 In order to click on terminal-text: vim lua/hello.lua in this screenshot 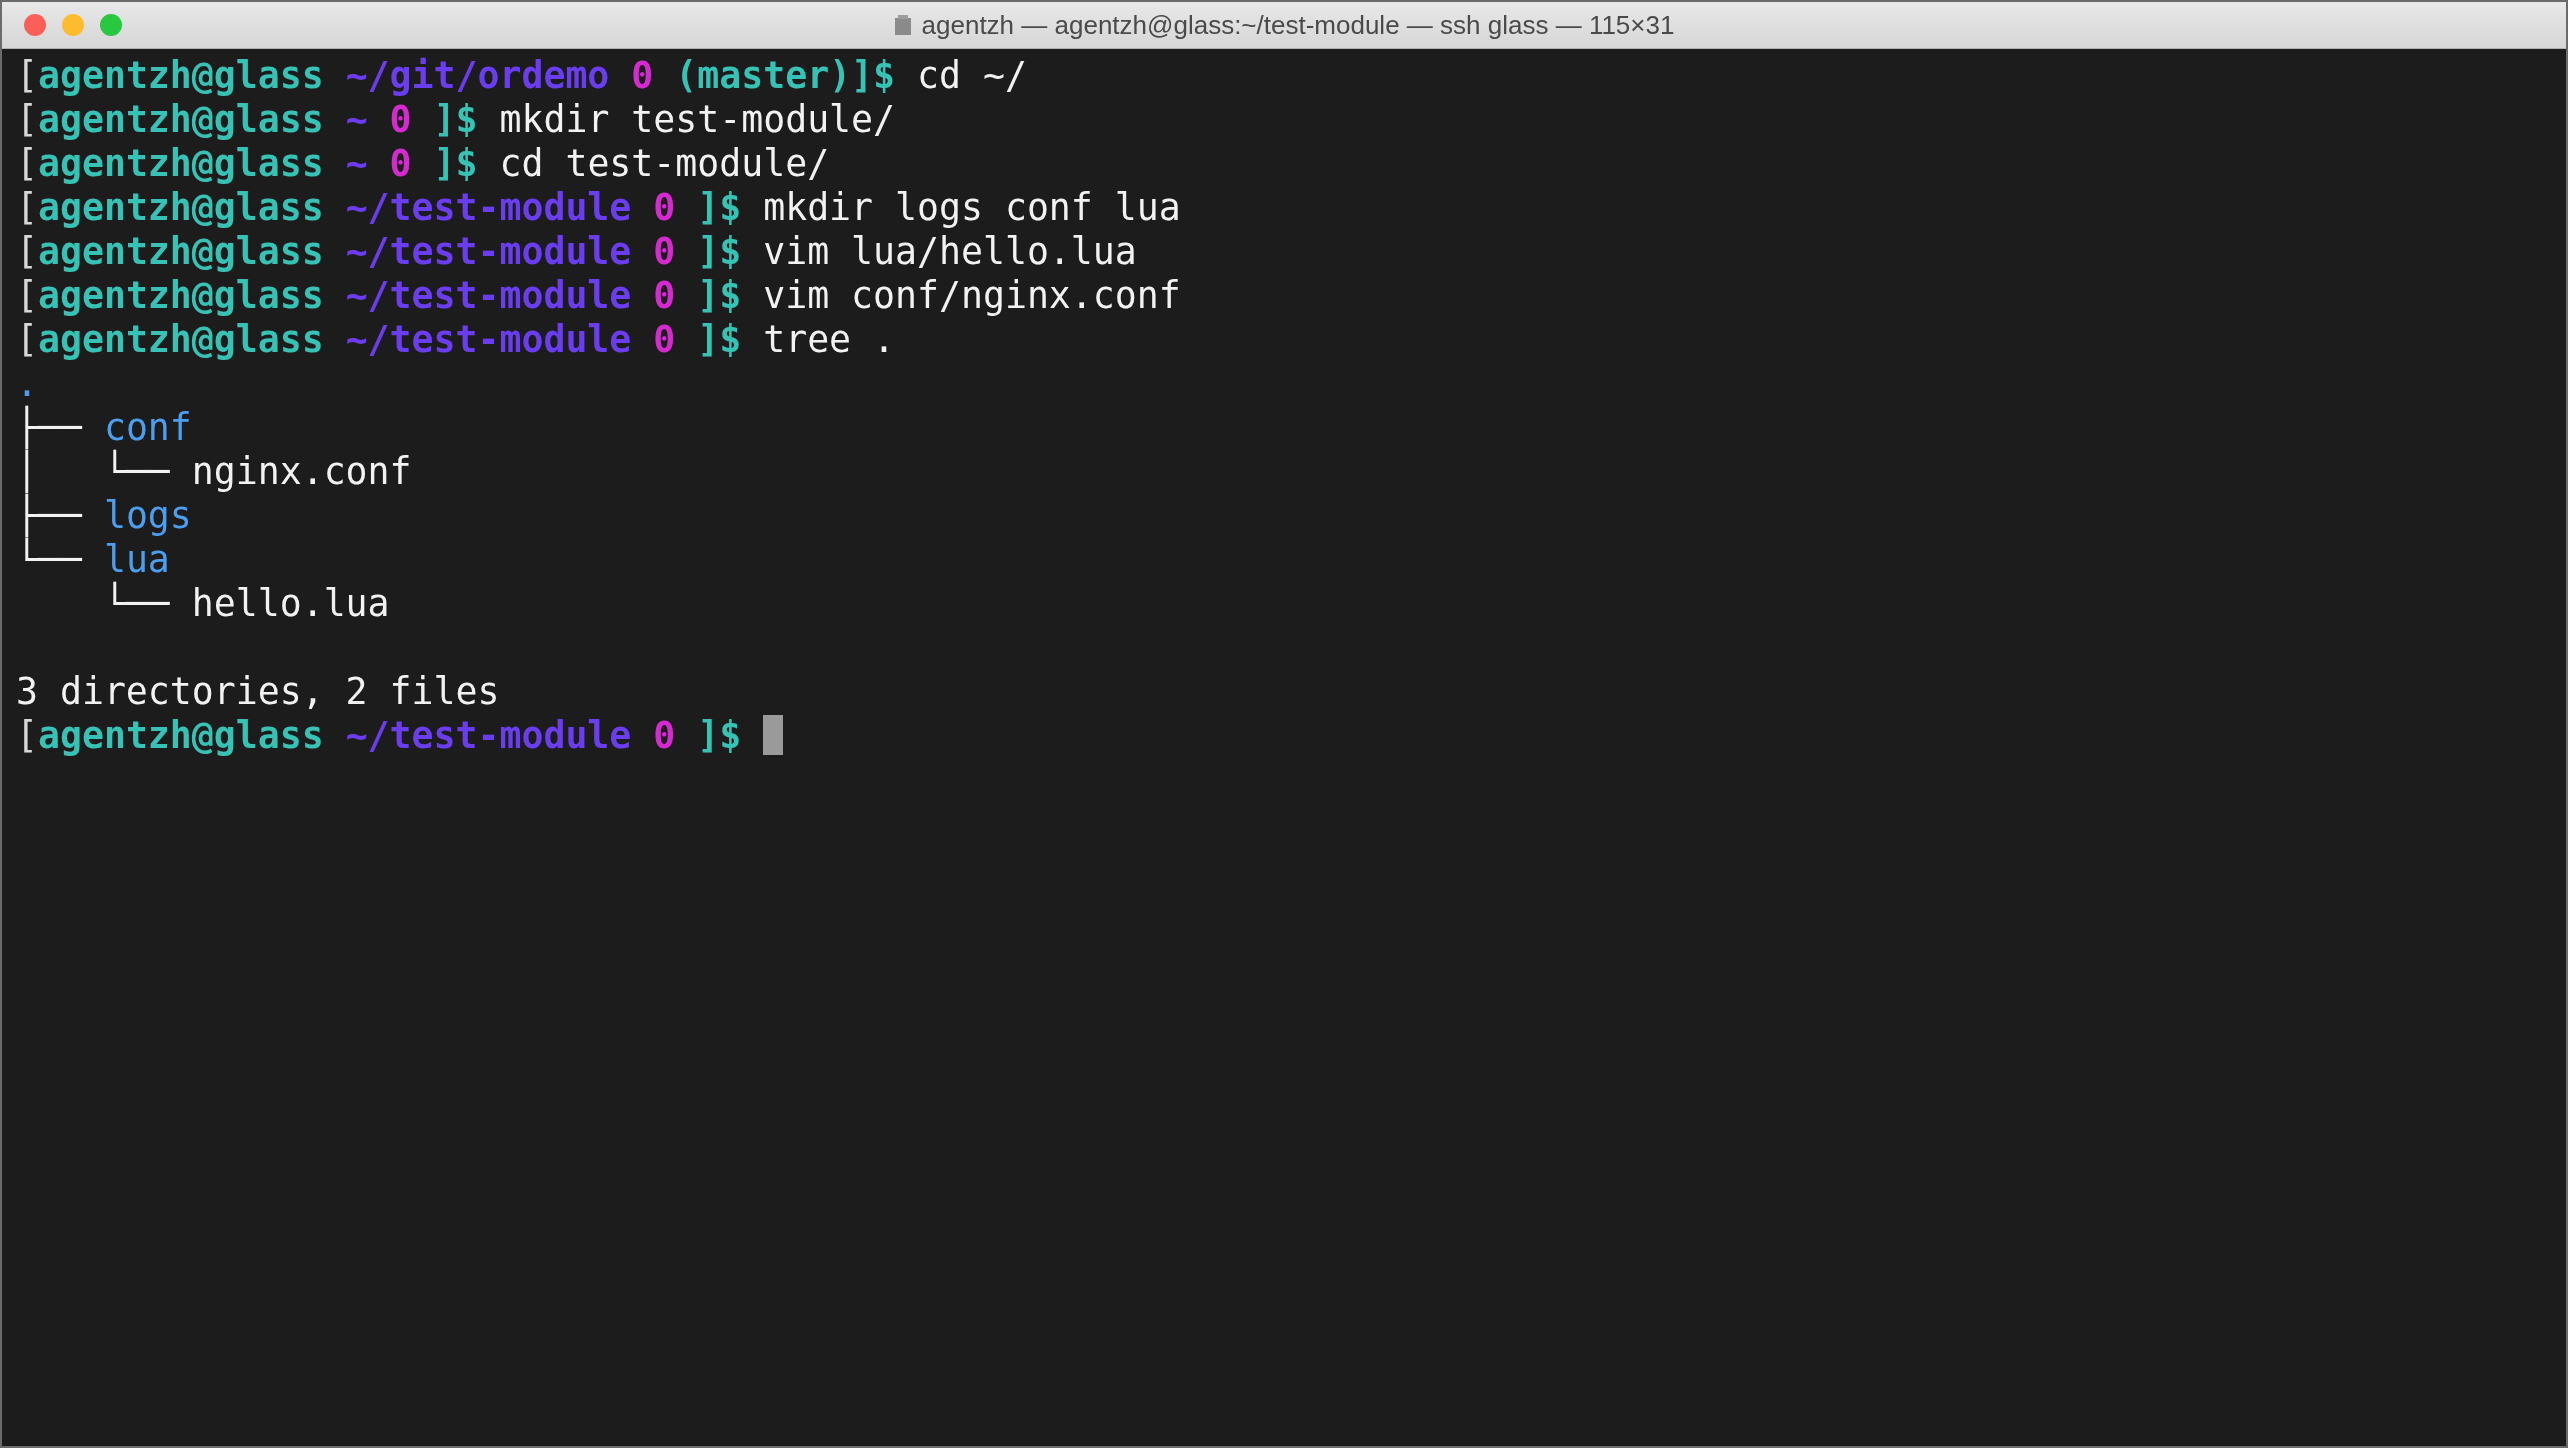, I will do `click(949, 251)`.